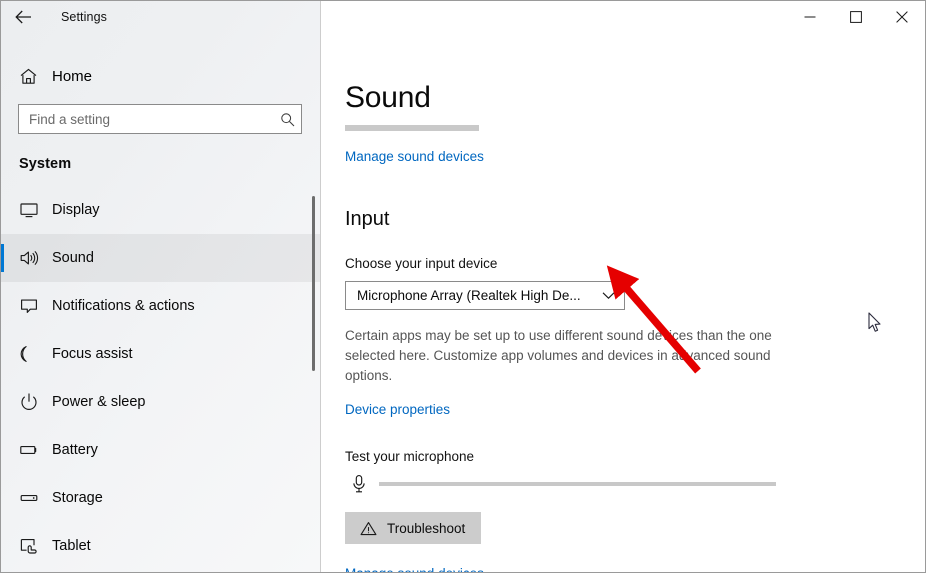  Describe the element at coordinates (605, 295) in the screenshot. I see `chevron-down-icon` at that location.